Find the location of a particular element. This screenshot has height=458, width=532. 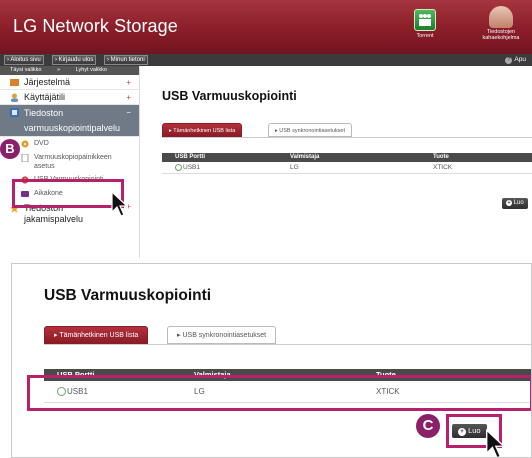

column-header-port: USB Portti is located at coordinates (190, 157).